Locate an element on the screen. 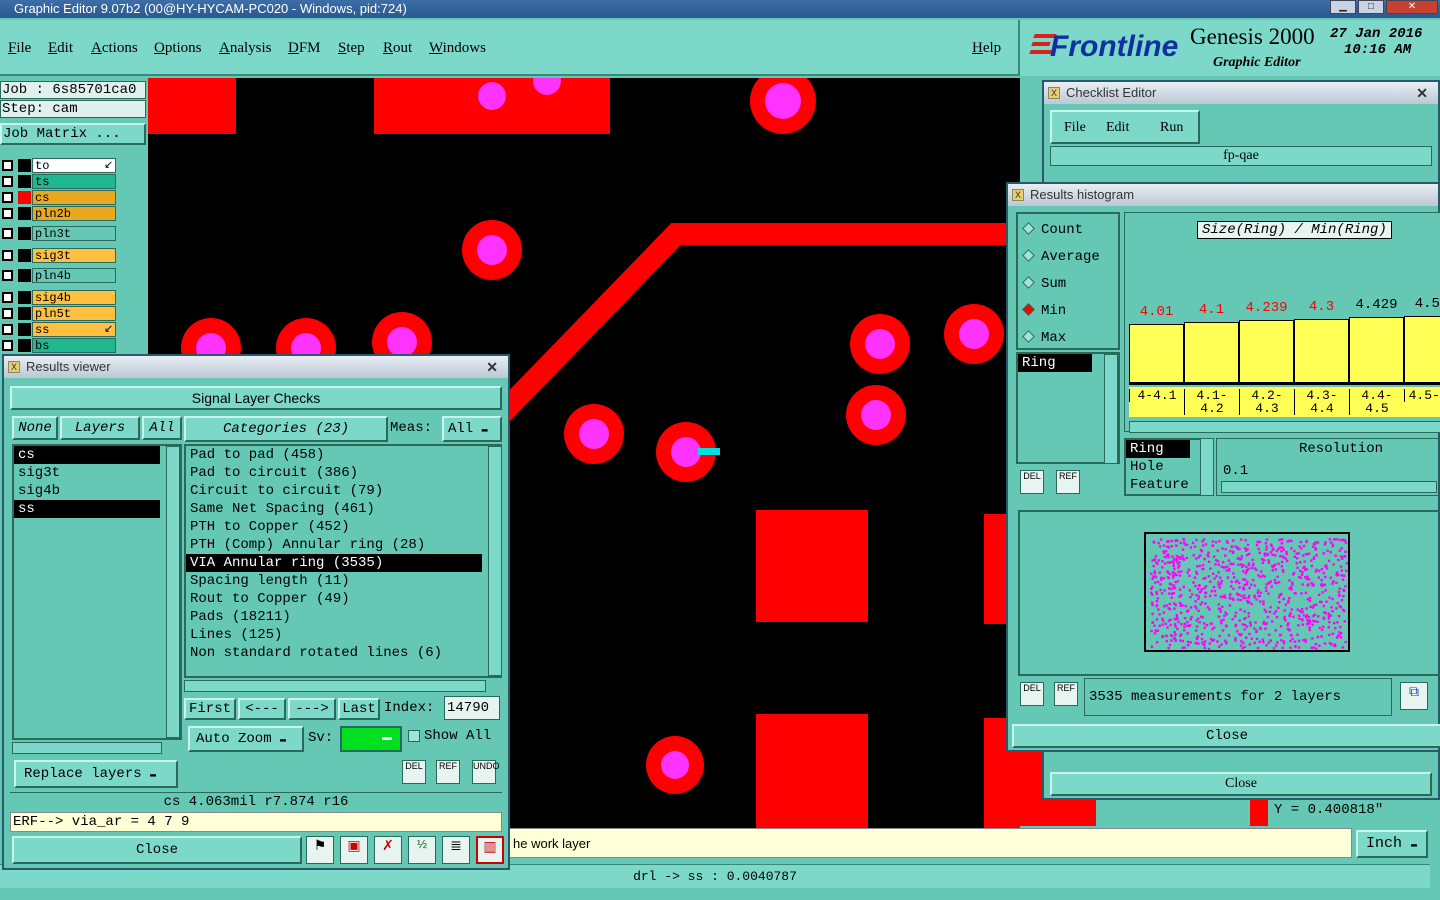 The height and width of the screenshot is (900, 1440). first-button: First is located at coordinates (210, 709).